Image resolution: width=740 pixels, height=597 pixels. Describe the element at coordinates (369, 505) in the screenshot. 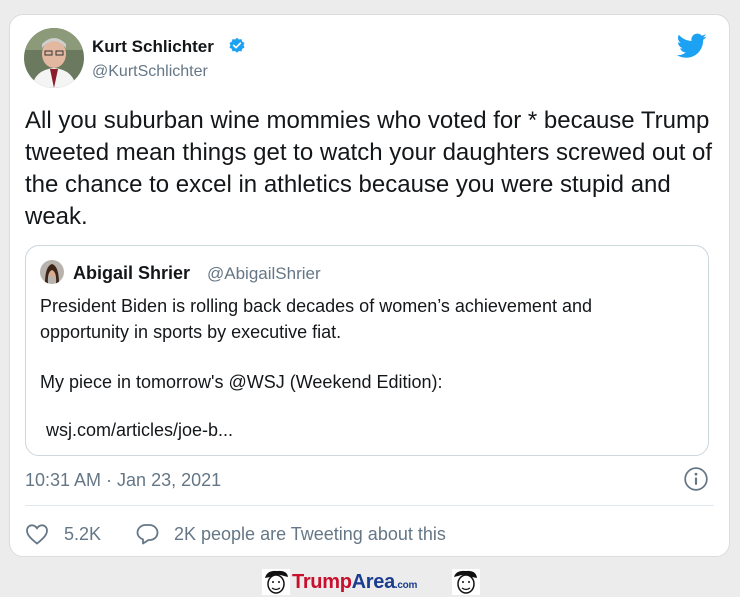

I see `divider` at that location.